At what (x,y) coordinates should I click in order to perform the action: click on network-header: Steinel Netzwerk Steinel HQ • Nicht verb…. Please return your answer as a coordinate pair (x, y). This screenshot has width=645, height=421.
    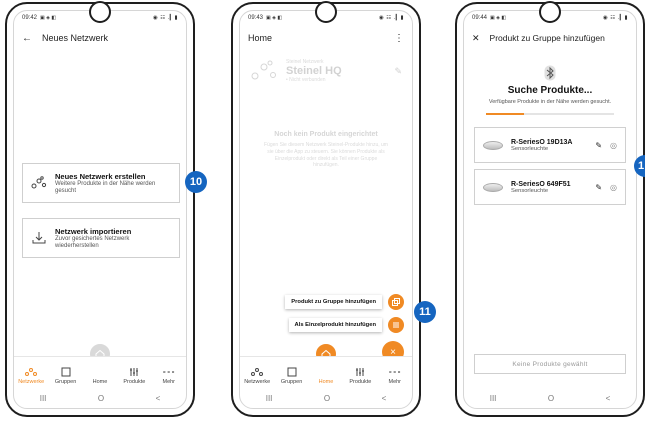
    Looking at the image, I should click on (326, 71).